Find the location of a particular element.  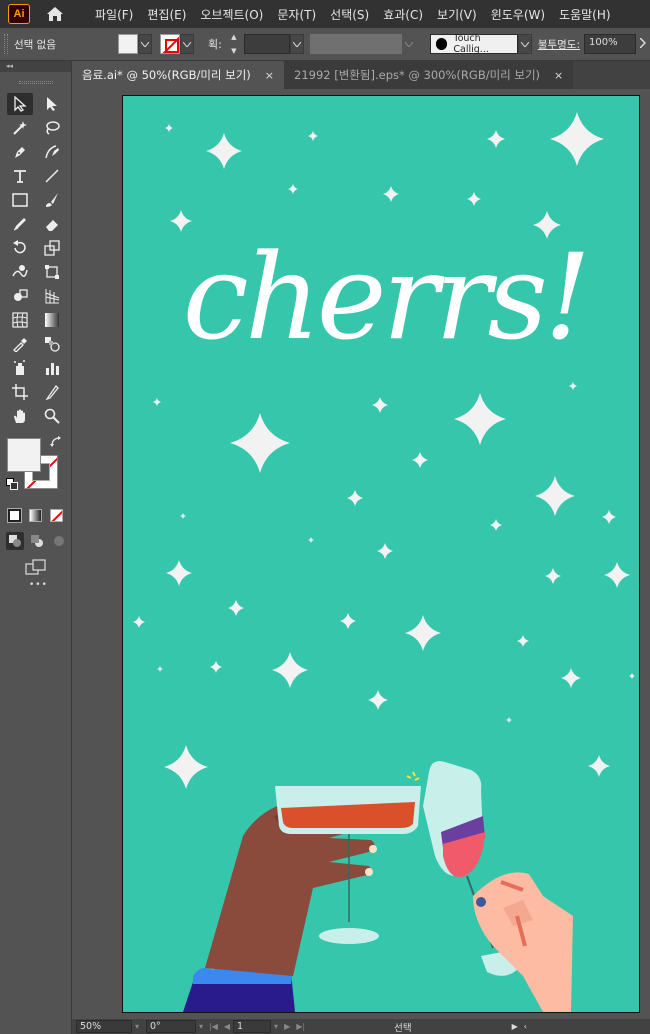

stroke-dropdown is located at coordinates (187, 44).